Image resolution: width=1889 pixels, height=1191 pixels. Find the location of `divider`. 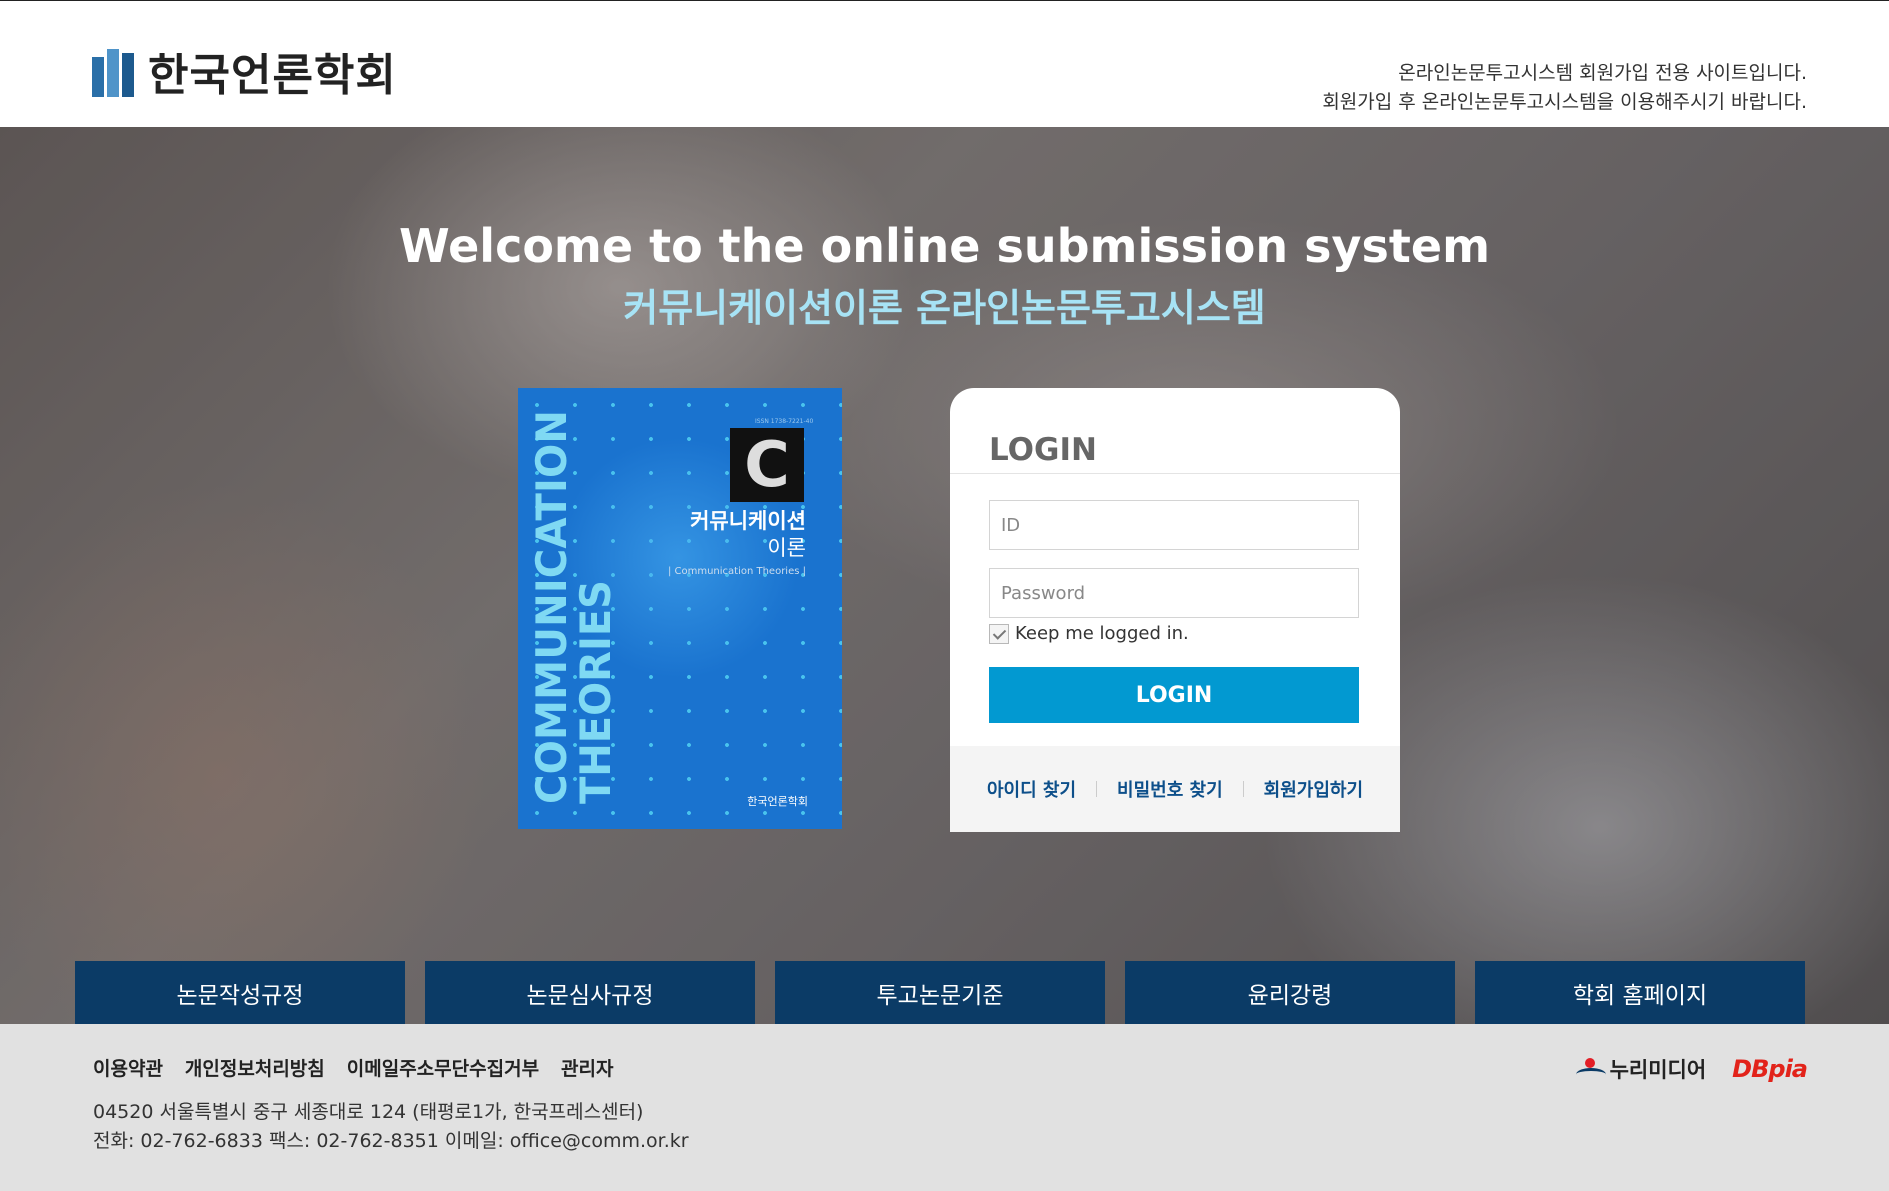

divider is located at coordinates (1175, 473).